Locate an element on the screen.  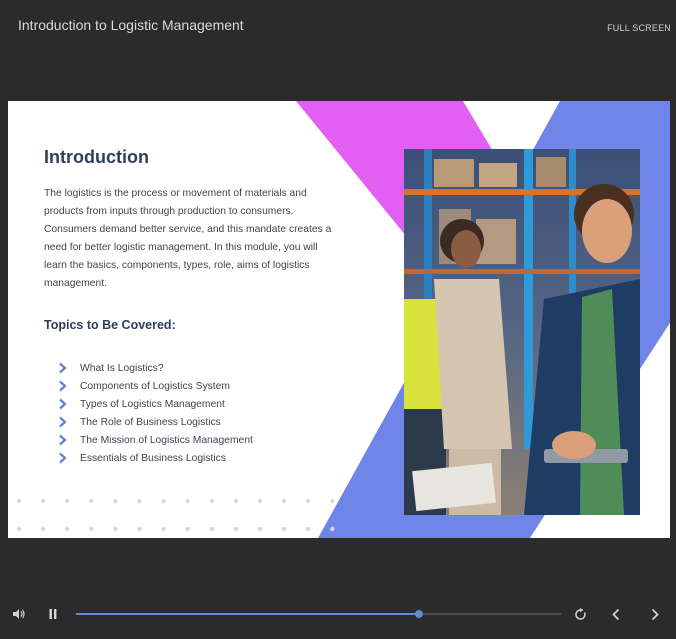
next-icon is located at coordinates (655, 614).